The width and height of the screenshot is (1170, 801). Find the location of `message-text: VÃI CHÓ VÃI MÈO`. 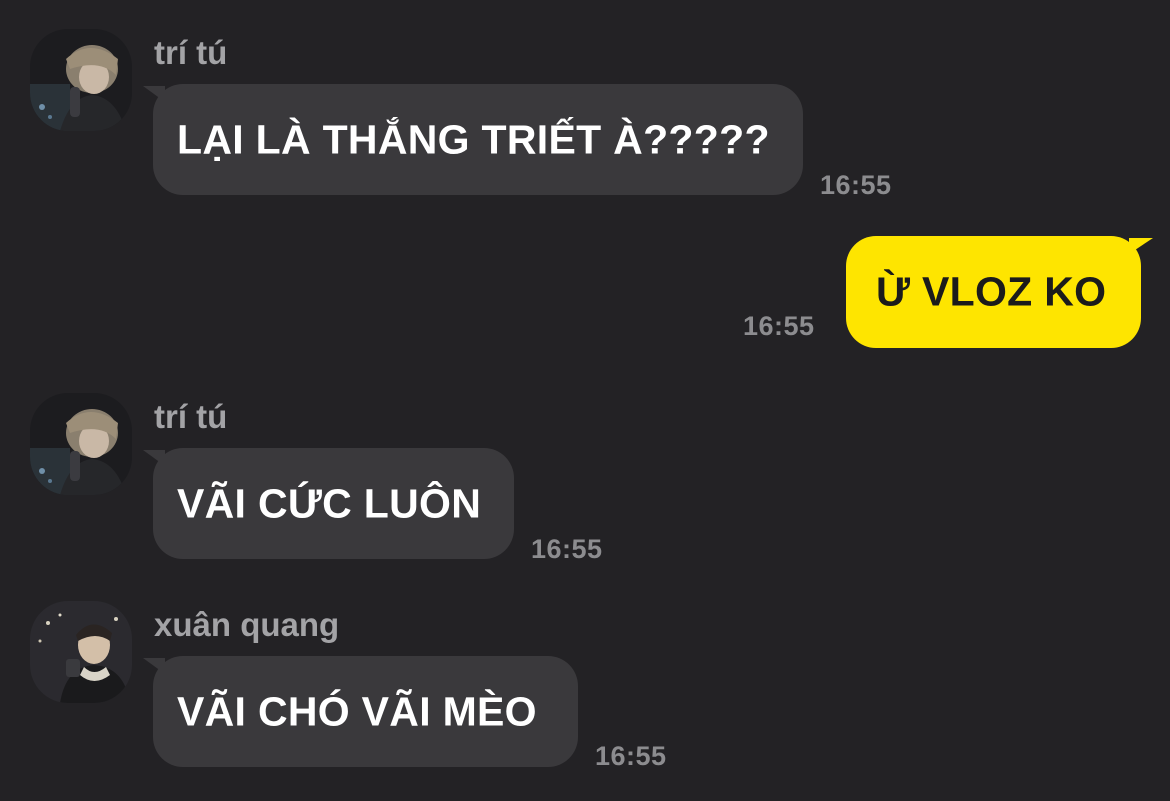

message-text: VÃI CHÓ VÃI MÈO is located at coordinates (357, 711).